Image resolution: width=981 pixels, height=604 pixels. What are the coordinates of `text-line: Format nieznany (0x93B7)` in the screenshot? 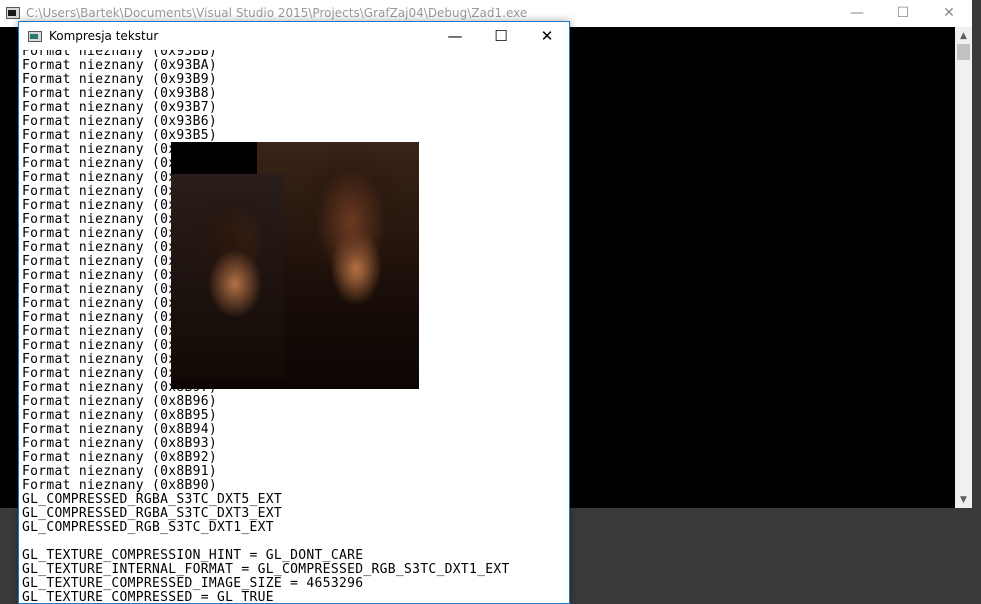 It's located at (120, 107).